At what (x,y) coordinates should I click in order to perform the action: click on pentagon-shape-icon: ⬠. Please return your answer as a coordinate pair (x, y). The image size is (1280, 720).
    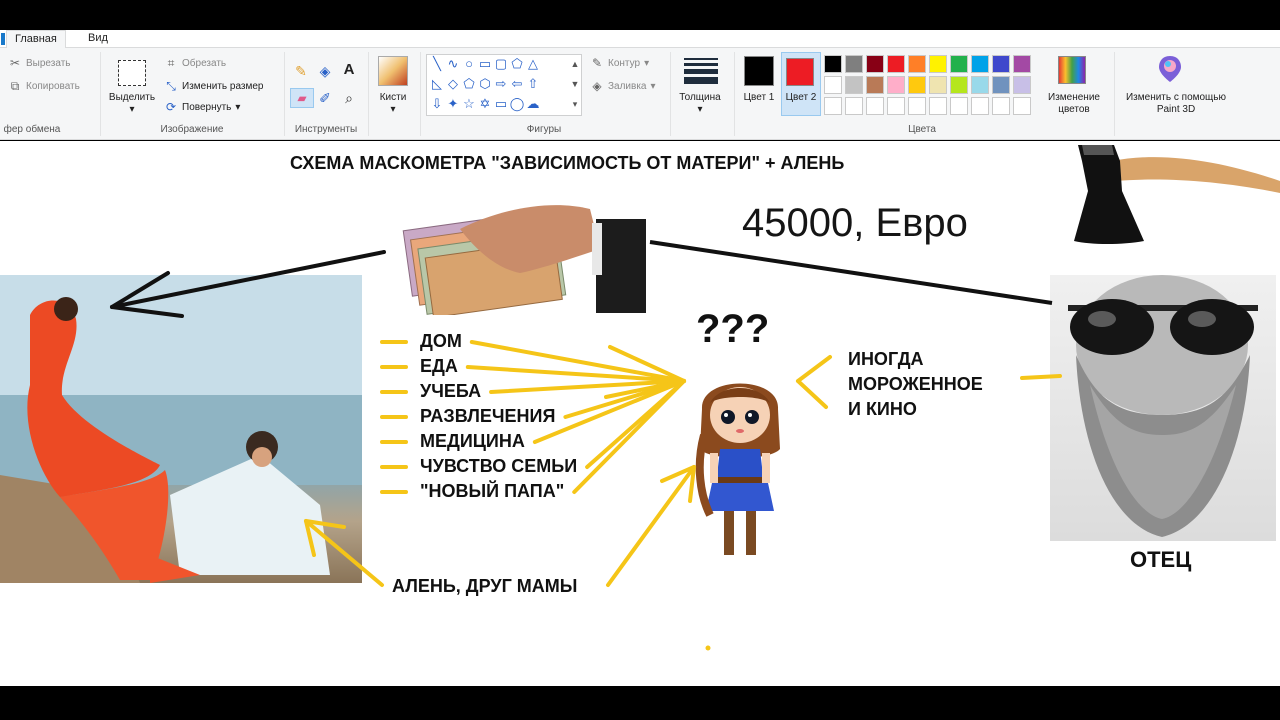
    Looking at the image, I should click on (469, 84).